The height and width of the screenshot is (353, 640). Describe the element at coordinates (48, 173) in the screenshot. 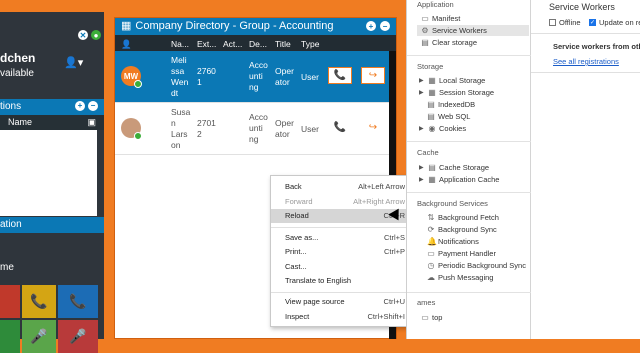

I see `left-list` at that location.